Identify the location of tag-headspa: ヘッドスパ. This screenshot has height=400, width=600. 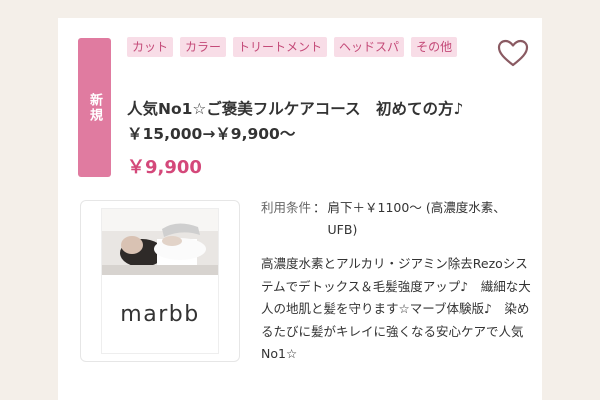
(369, 47).